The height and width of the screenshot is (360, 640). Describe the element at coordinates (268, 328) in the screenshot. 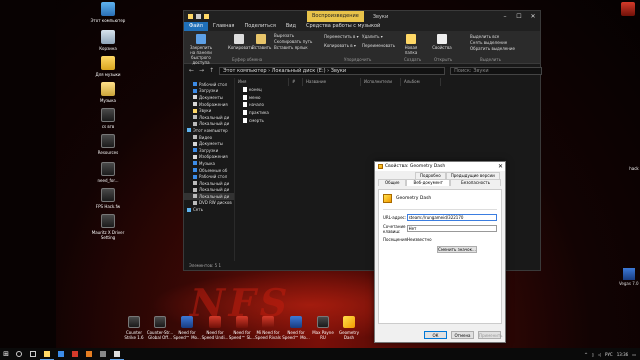

I see `desktop-icon: Mi Need for Speed Rivals` at that location.